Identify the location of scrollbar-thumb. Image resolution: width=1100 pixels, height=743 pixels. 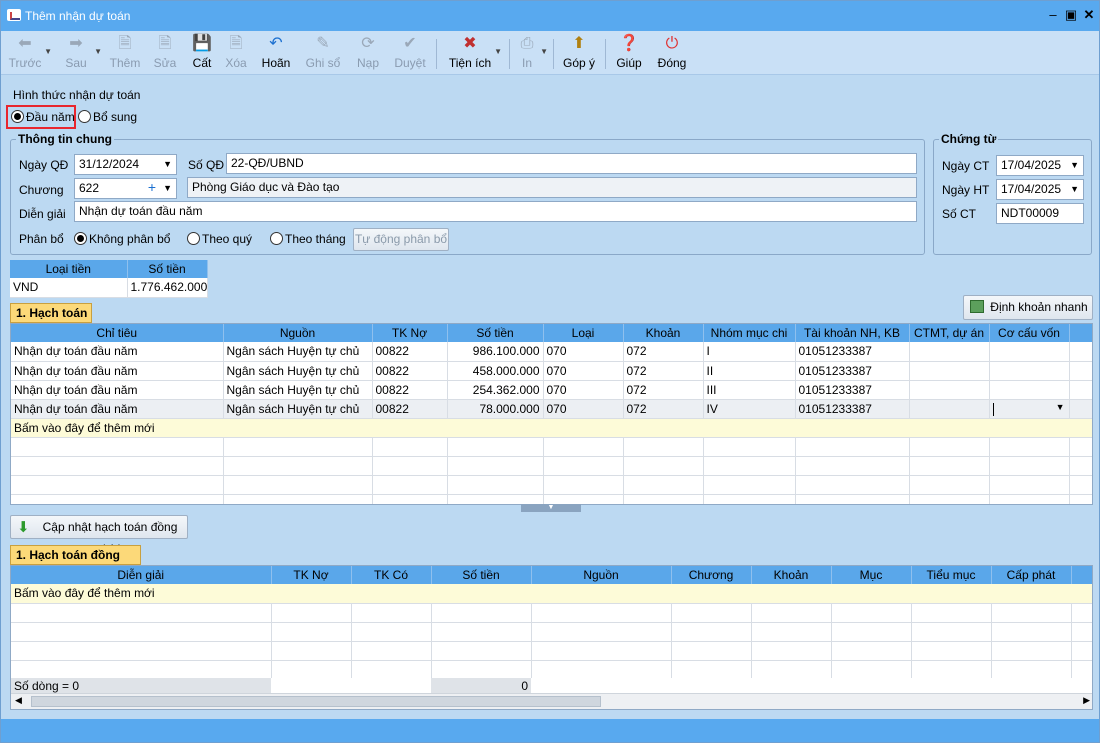
(316, 701).